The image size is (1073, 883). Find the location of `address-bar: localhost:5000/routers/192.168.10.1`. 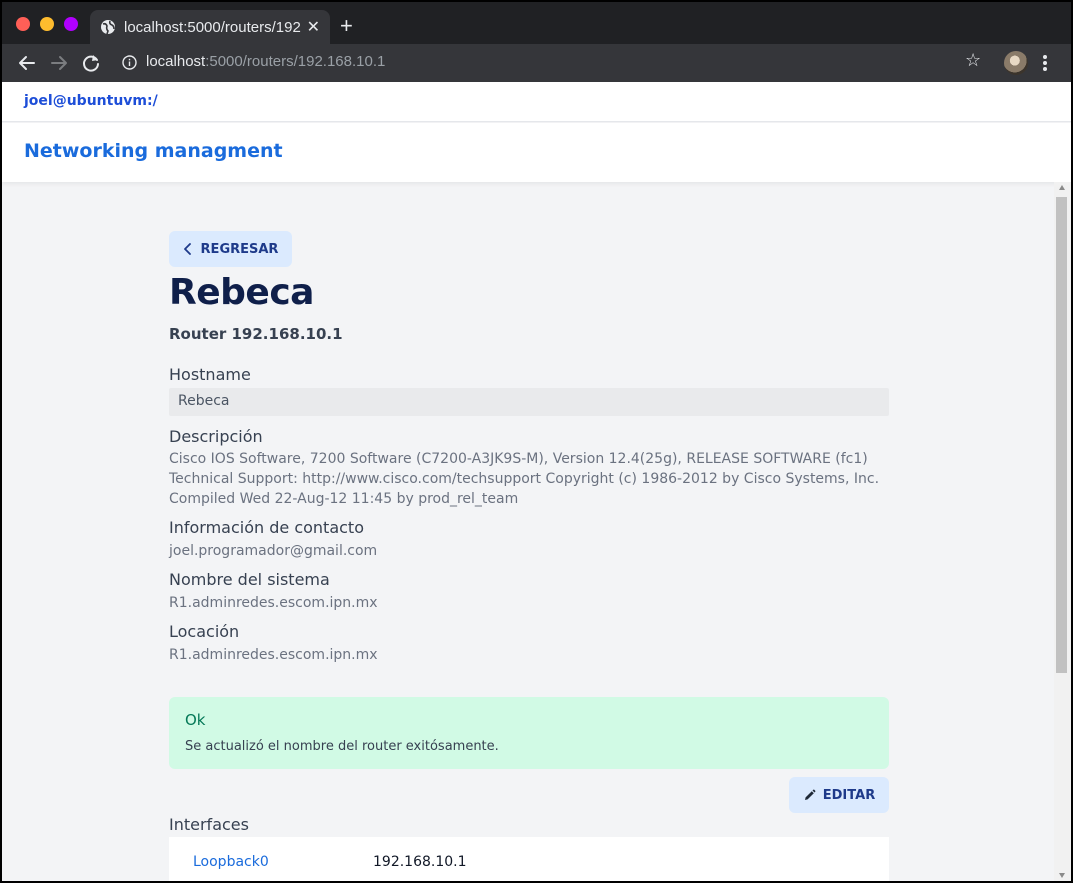

address-bar: localhost:5000/routers/192.168.10.1 is located at coordinates (265, 61).